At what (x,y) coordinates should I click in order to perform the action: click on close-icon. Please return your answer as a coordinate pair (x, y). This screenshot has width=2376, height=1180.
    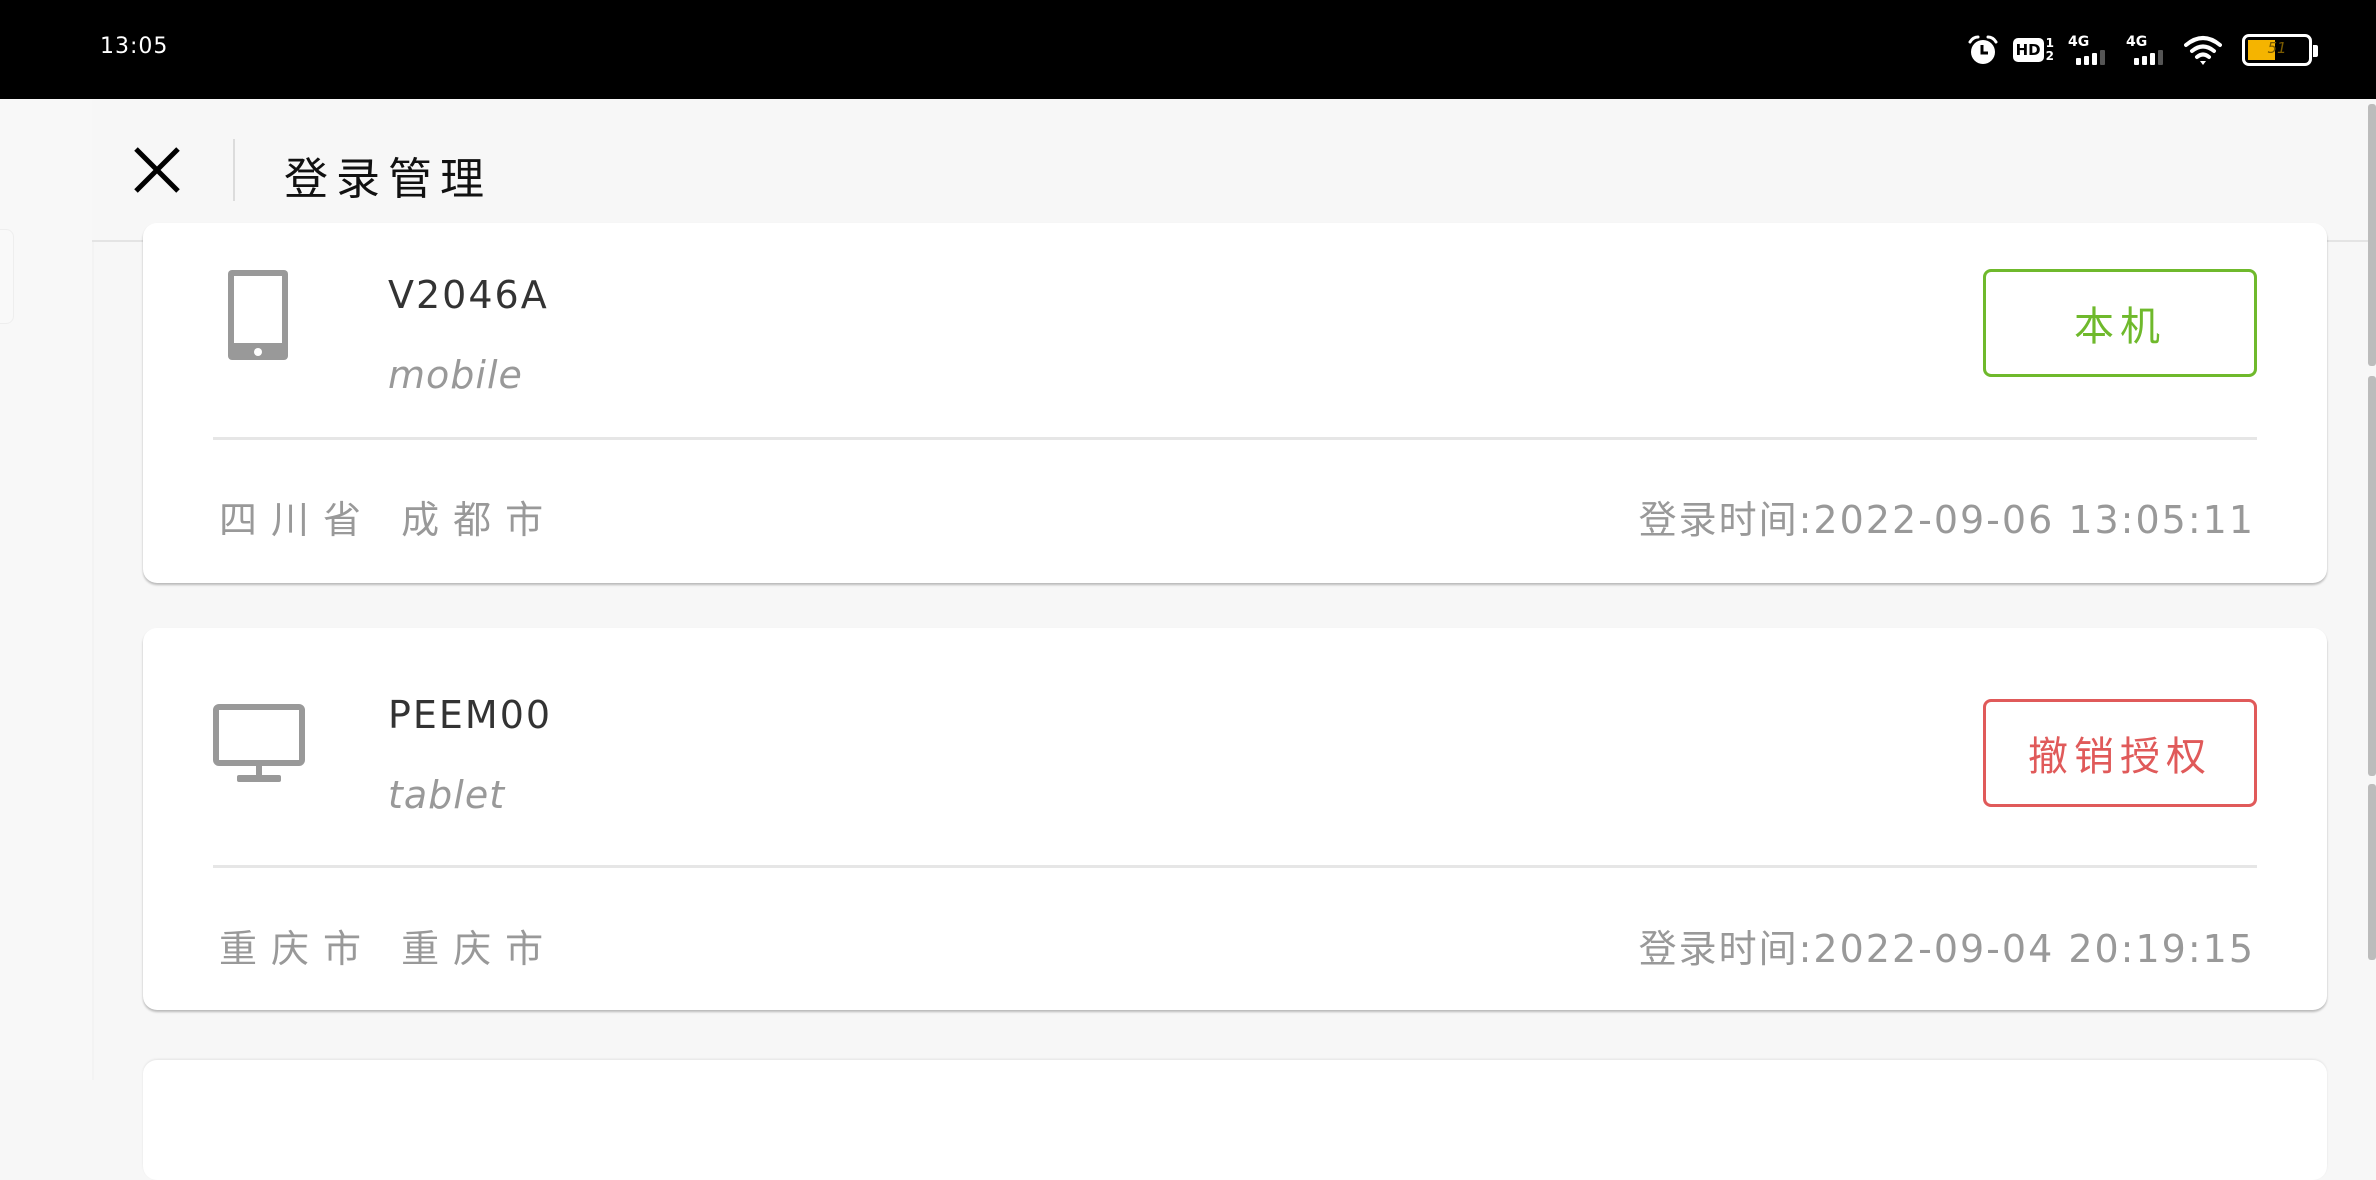
    Looking at the image, I should click on (157, 170).